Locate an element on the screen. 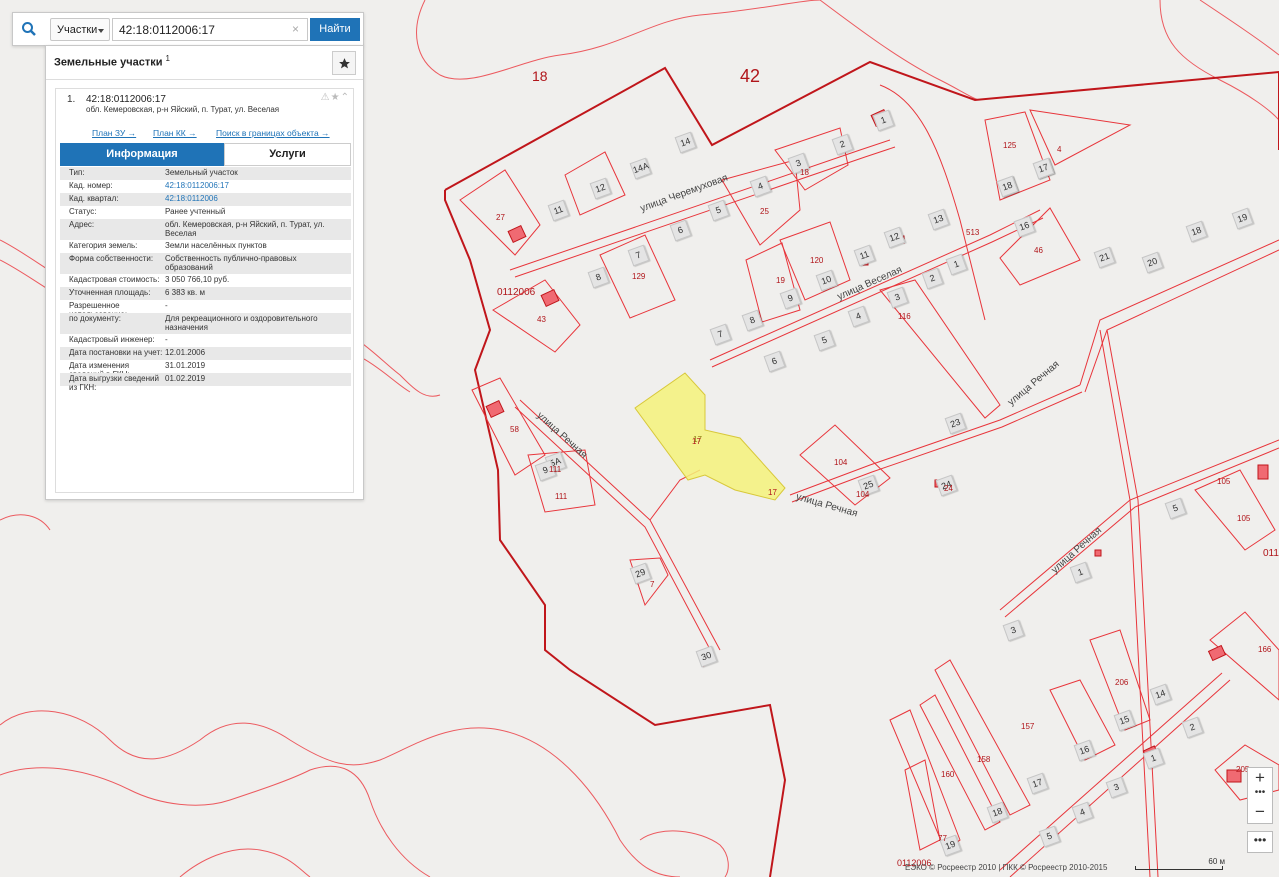 The image size is (1279, 877). tab-services: Услуги is located at coordinates (287, 154).